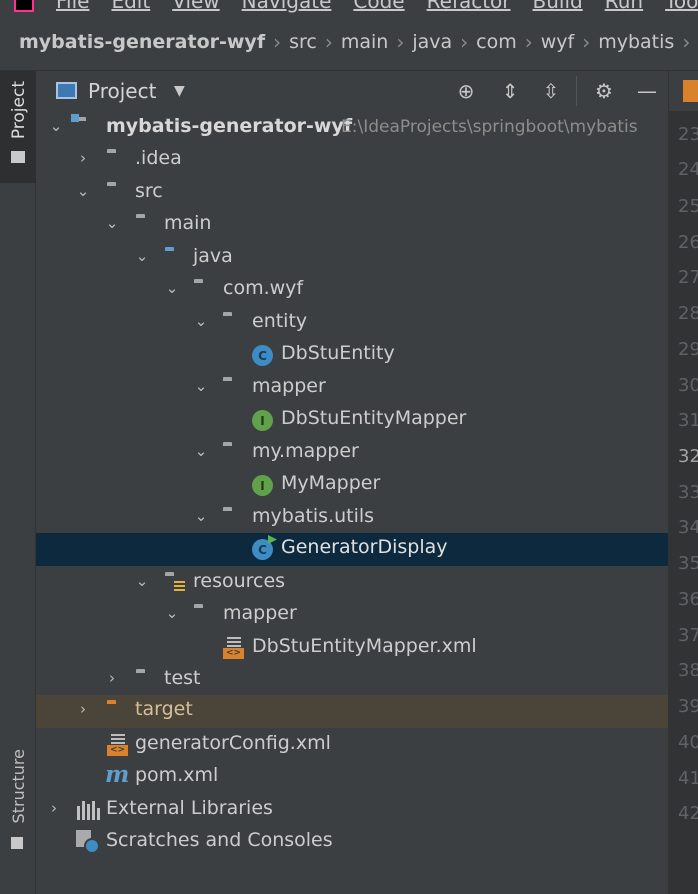 The height and width of the screenshot is (894, 698). What do you see at coordinates (378, 6) in the screenshot?
I see `menu-code: Code` at bounding box center [378, 6].